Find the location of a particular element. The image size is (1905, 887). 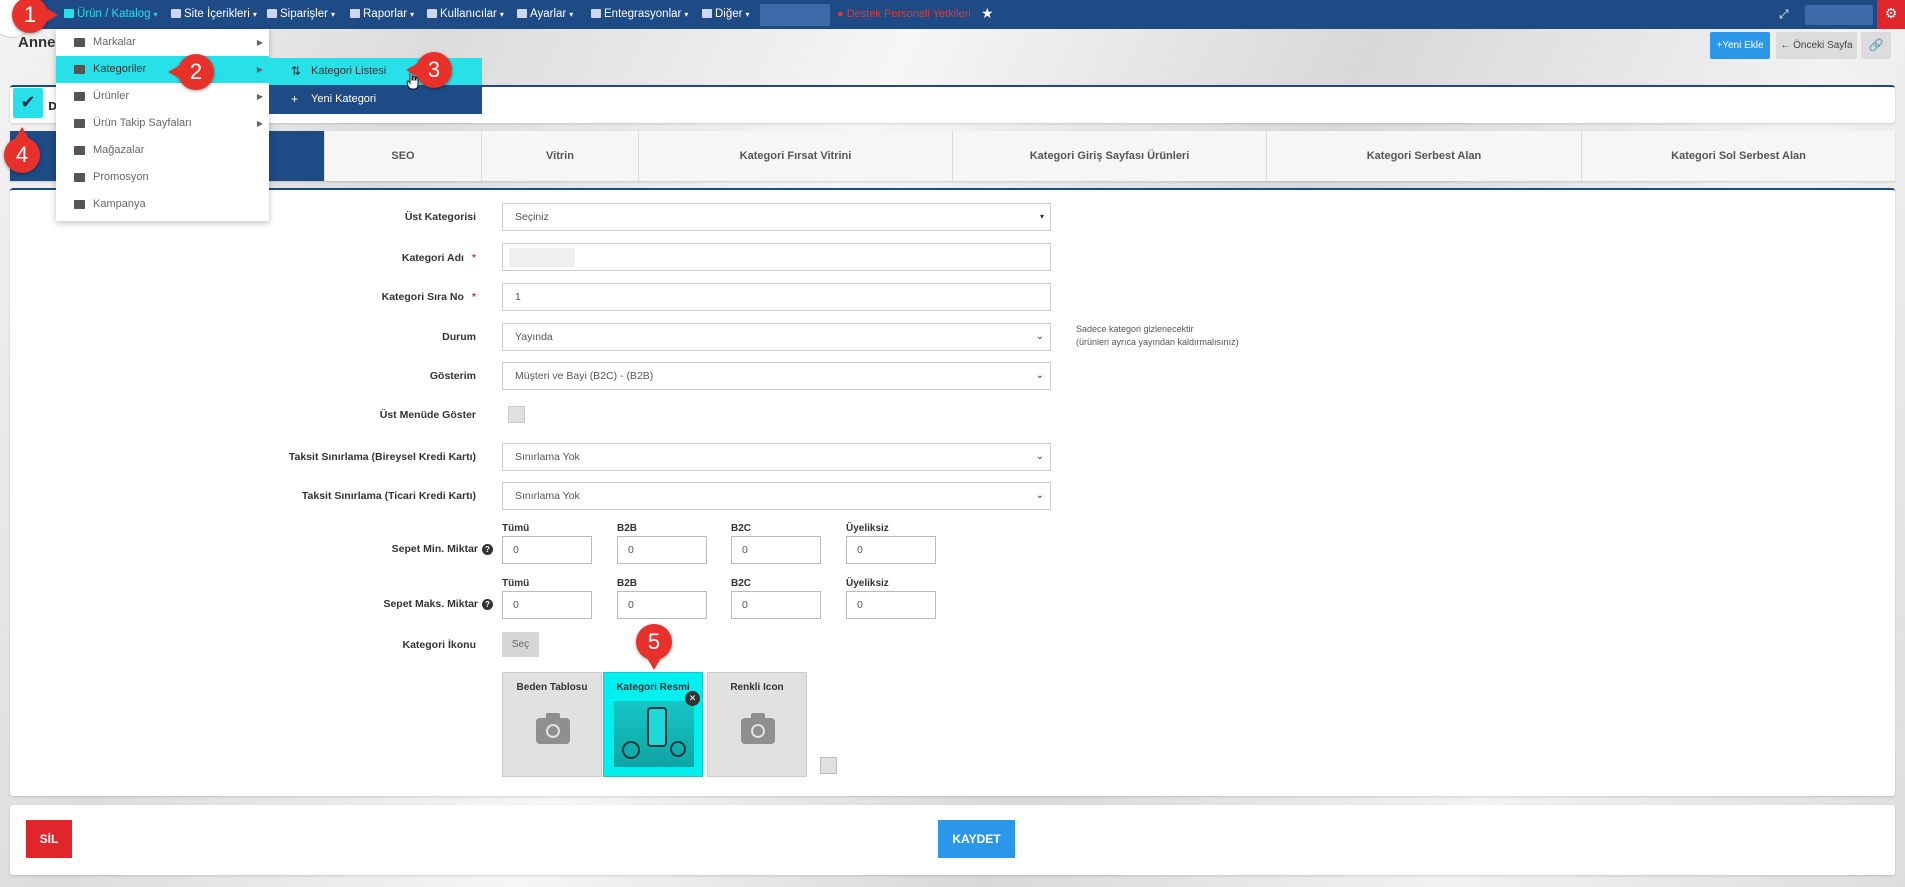

qty-col-all: Tümü is located at coordinates (516, 583).